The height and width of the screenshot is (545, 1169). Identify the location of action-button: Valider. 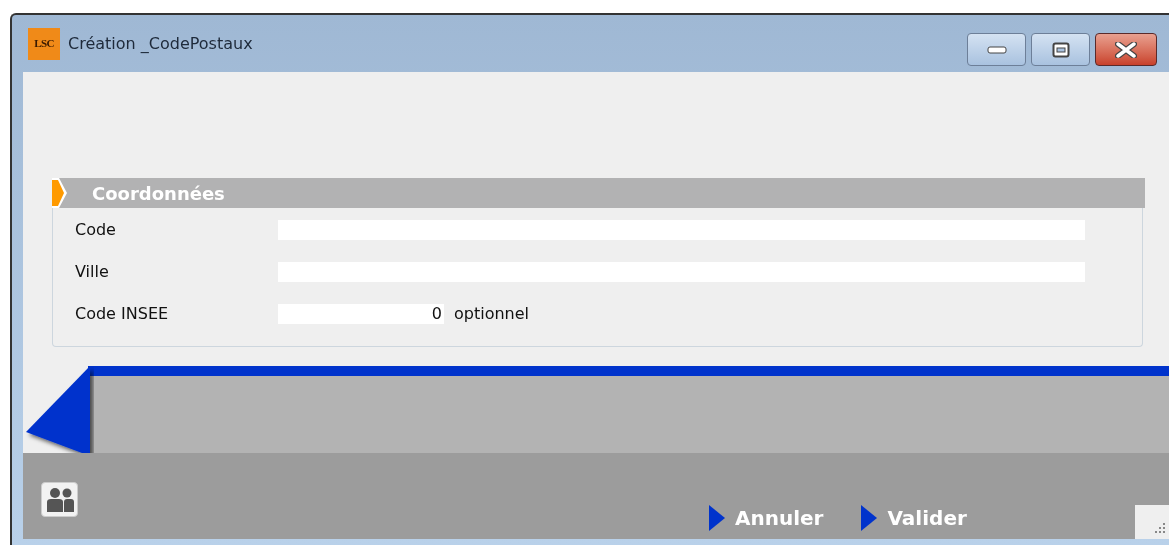
(914, 518).